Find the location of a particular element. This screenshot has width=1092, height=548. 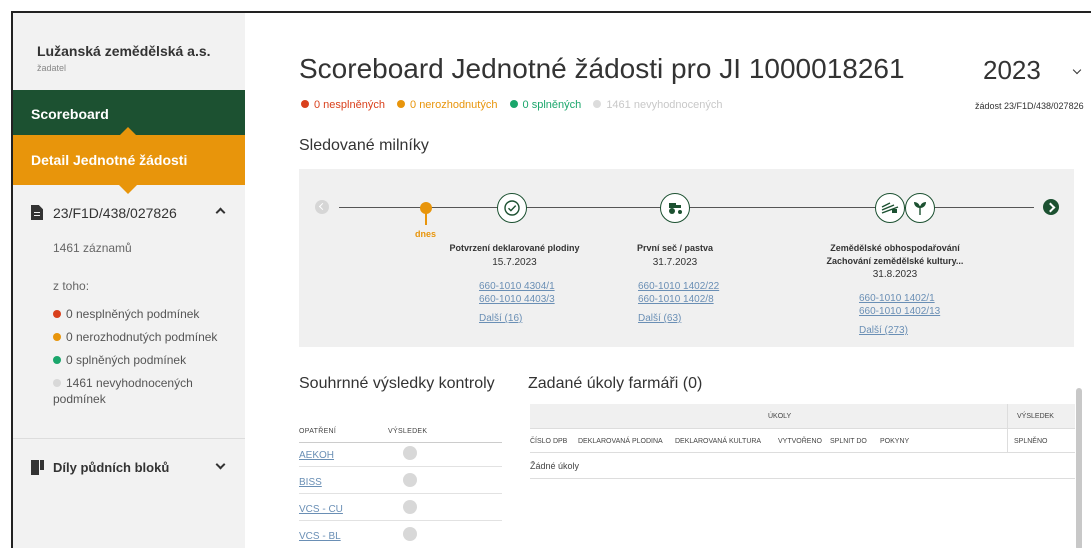

records-count: 1461 záznamů is located at coordinates (92, 248).